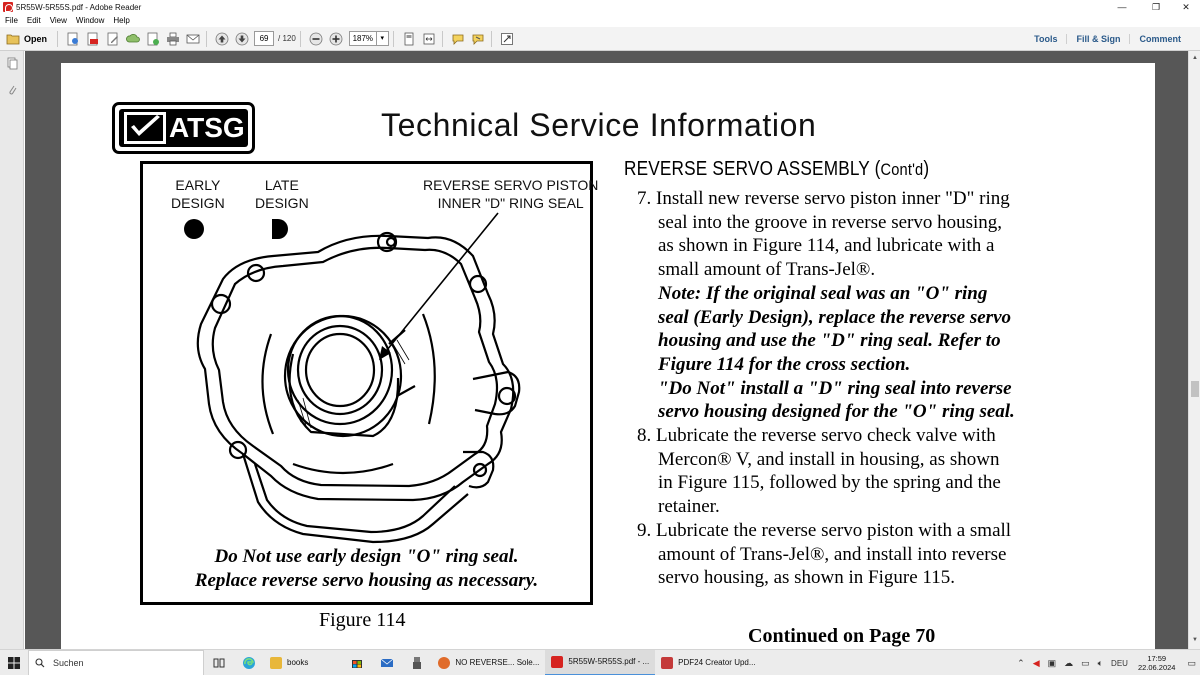 The width and height of the screenshot is (1200, 675). Describe the element at coordinates (507, 39) in the screenshot. I see `fullscreen-button` at that location.